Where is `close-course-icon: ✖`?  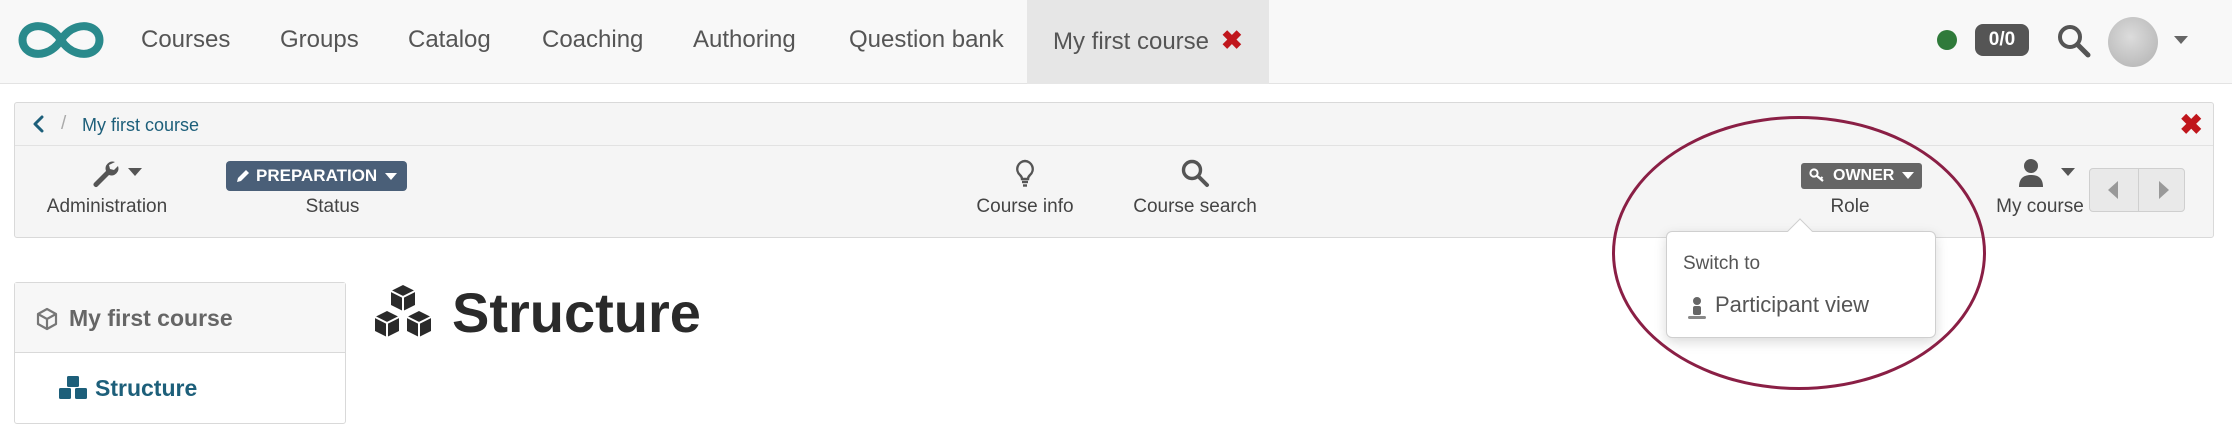 close-course-icon: ✖ is located at coordinates (2191, 125).